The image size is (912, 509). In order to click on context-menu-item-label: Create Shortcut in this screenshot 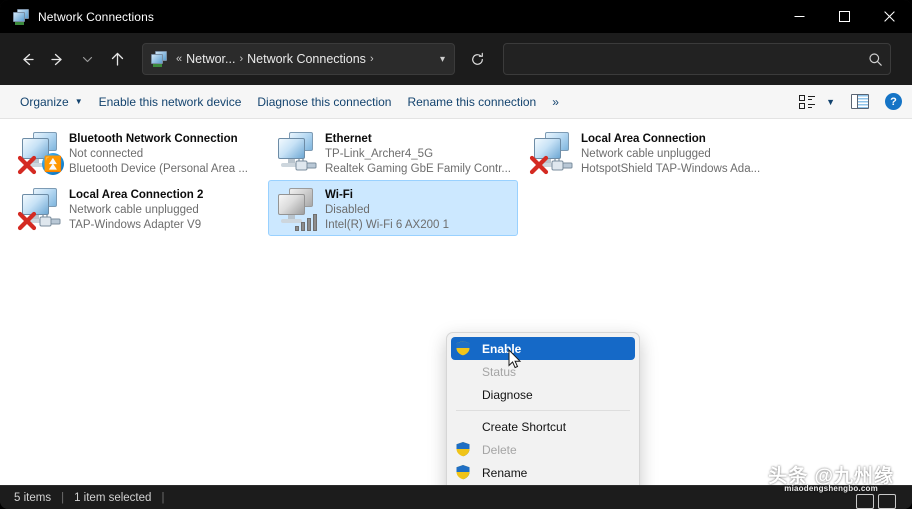, I will do `click(524, 426)`.